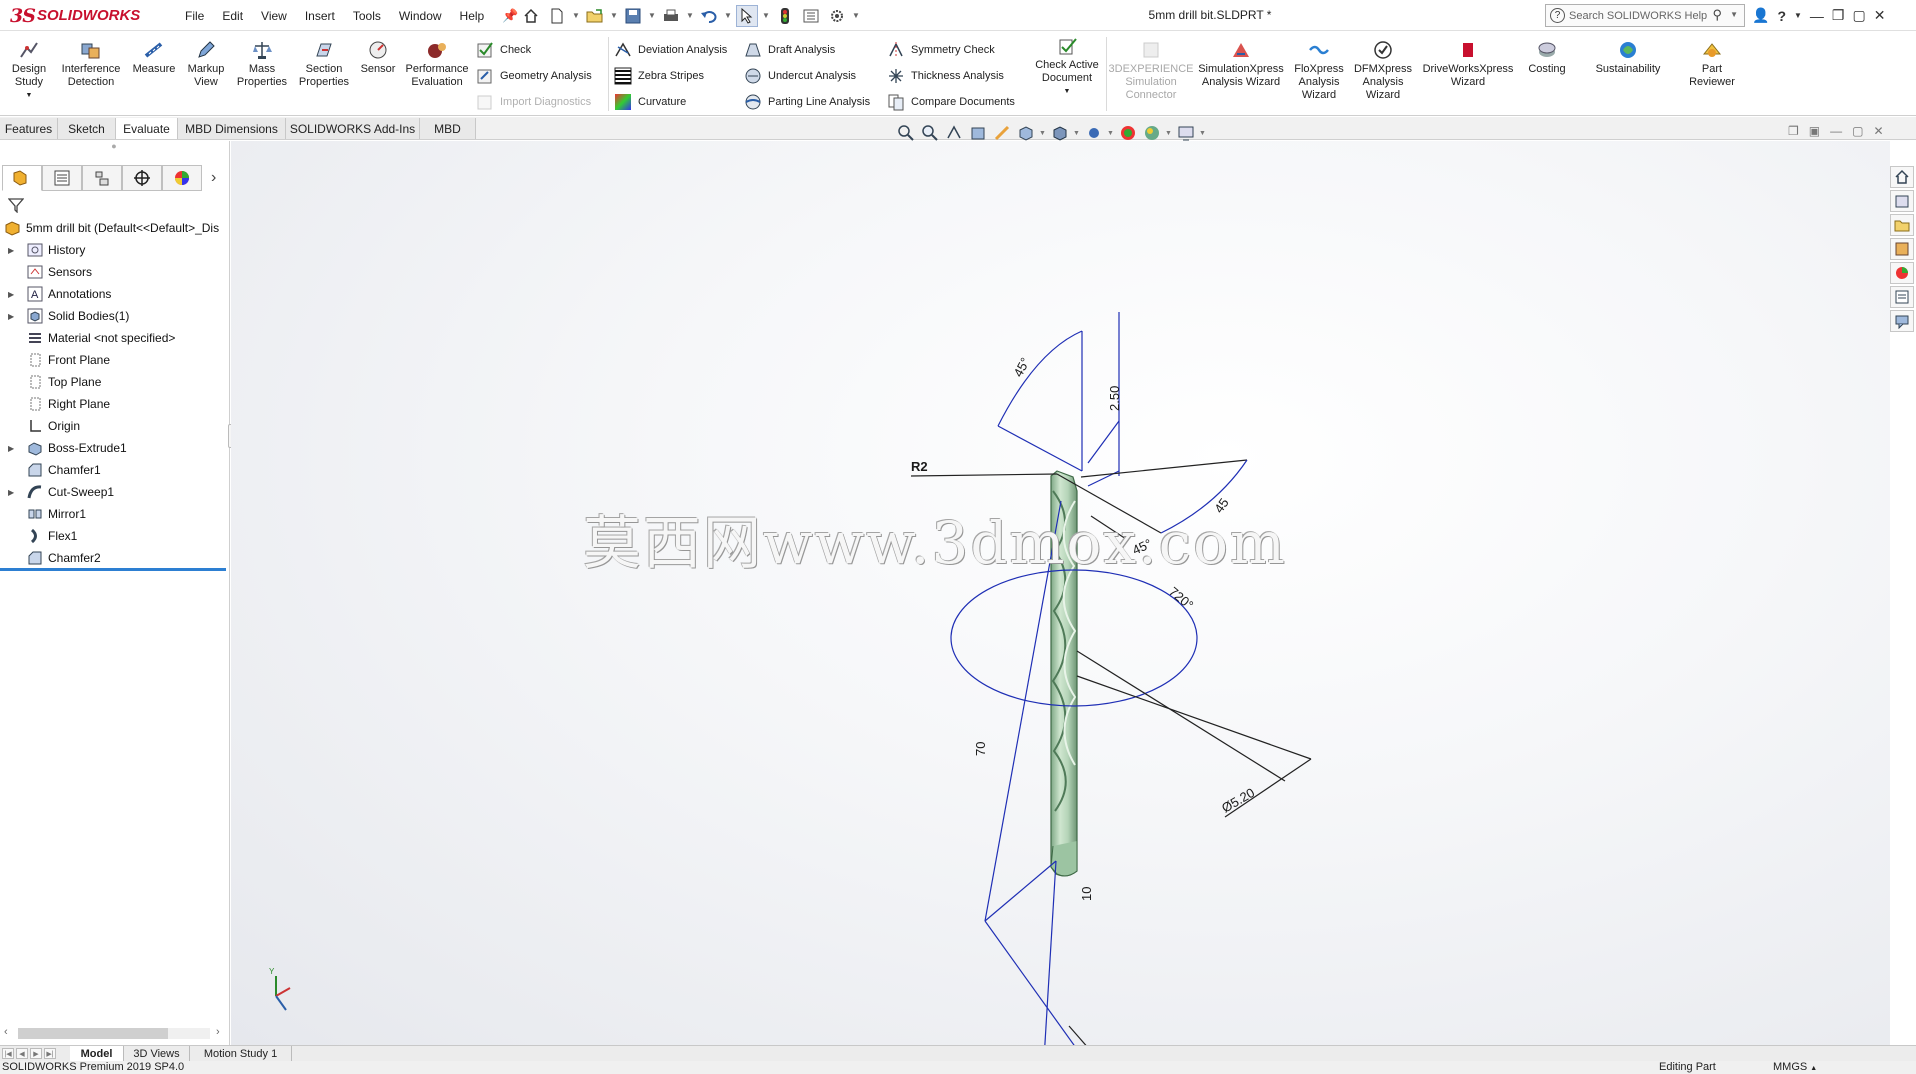  Describe the element at coordinates (114, 338) in the screenshot. I see `tree-item-material: Material <not specified>` at that location.